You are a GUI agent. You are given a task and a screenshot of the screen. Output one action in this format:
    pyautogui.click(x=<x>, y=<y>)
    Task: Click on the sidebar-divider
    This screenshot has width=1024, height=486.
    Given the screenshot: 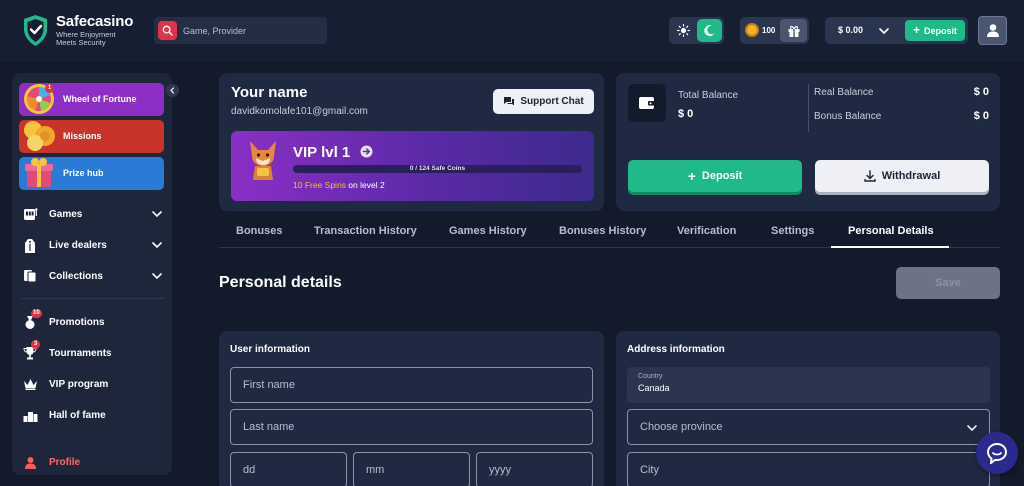 What is the action you would take?
    pyautogui.click(x=92, y=298)
    